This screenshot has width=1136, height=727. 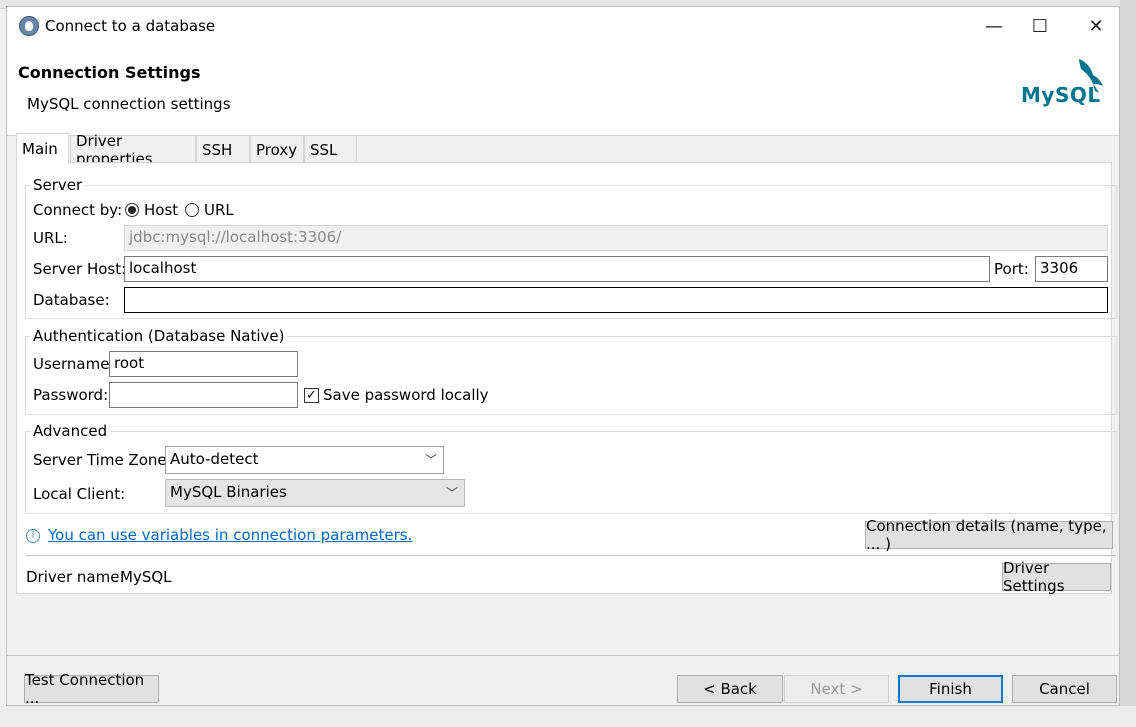 What do you see at coordinates (58, 185) in the screenshot?
I see `server-group-title: Server` at bounding box center [58, 185].